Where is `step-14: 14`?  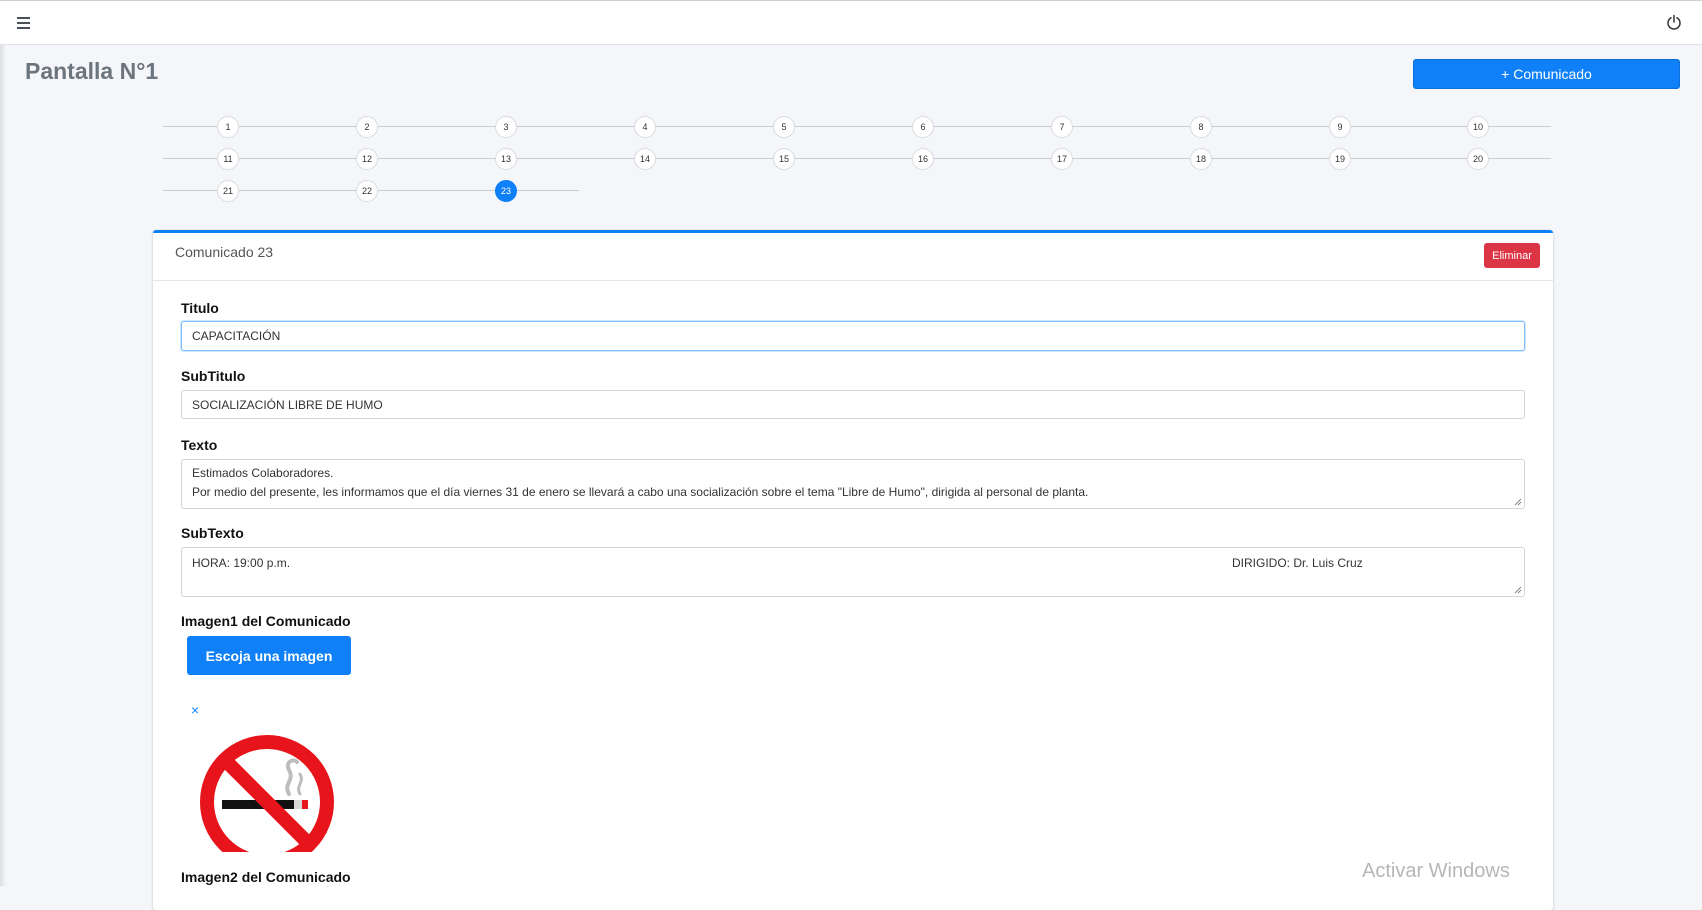
step-14: 14 is located at coordinates (645, 159).